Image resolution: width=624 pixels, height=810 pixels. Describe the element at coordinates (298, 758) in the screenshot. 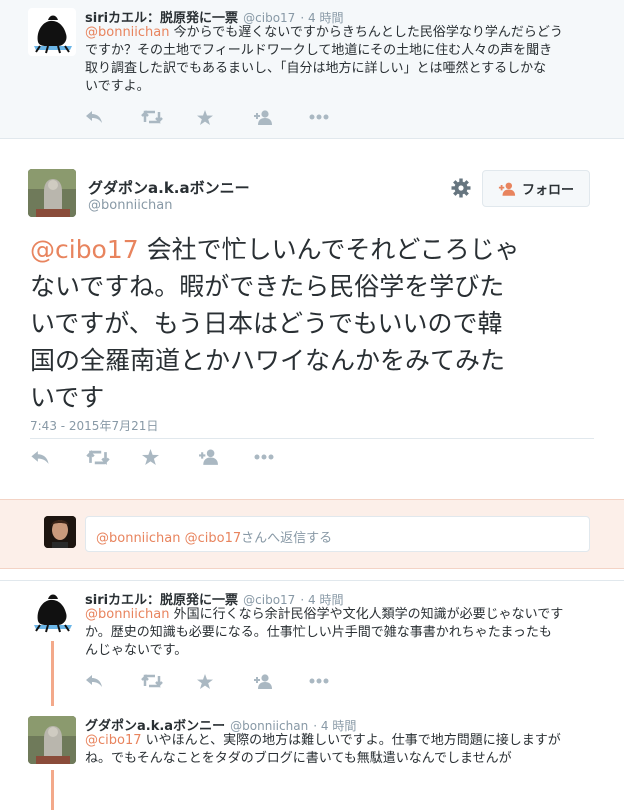

I see `tweet-text-line: ね。でもそんなことをタダのブログに書いても無駄遣いなんでしませんが` at that location.